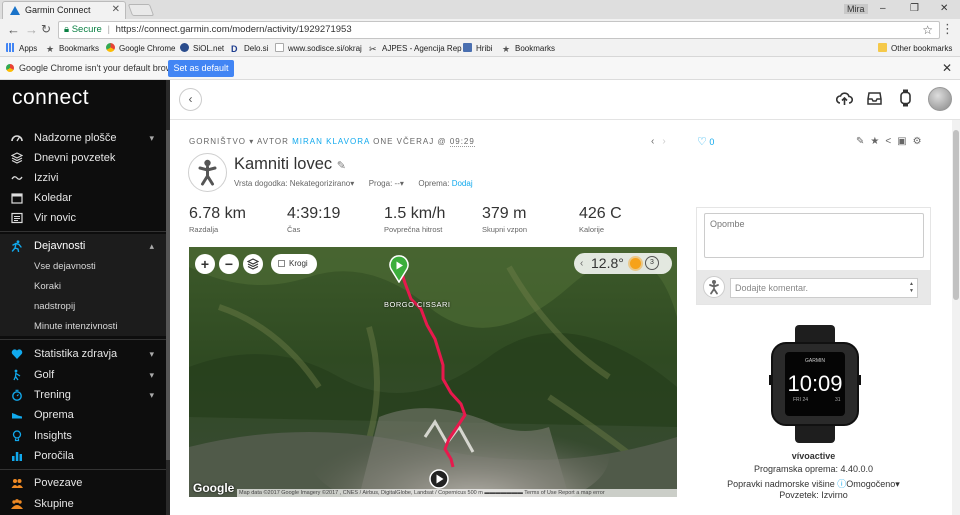 The height and width of the screenshot is (515, 960). What do you see at coordinates (17, 178) in the screenshot?
I see `challenge-icon` at bounding box center [17, 178].